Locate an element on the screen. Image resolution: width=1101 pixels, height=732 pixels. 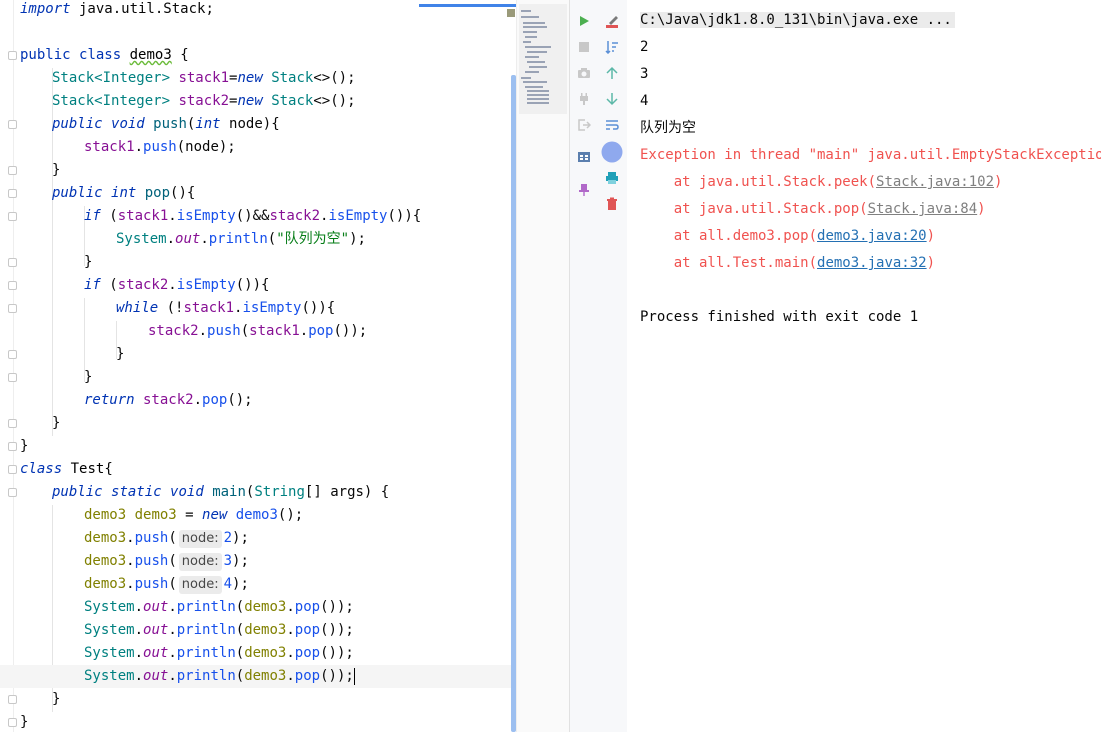
code-token: public is located at coordinates (77, 492).